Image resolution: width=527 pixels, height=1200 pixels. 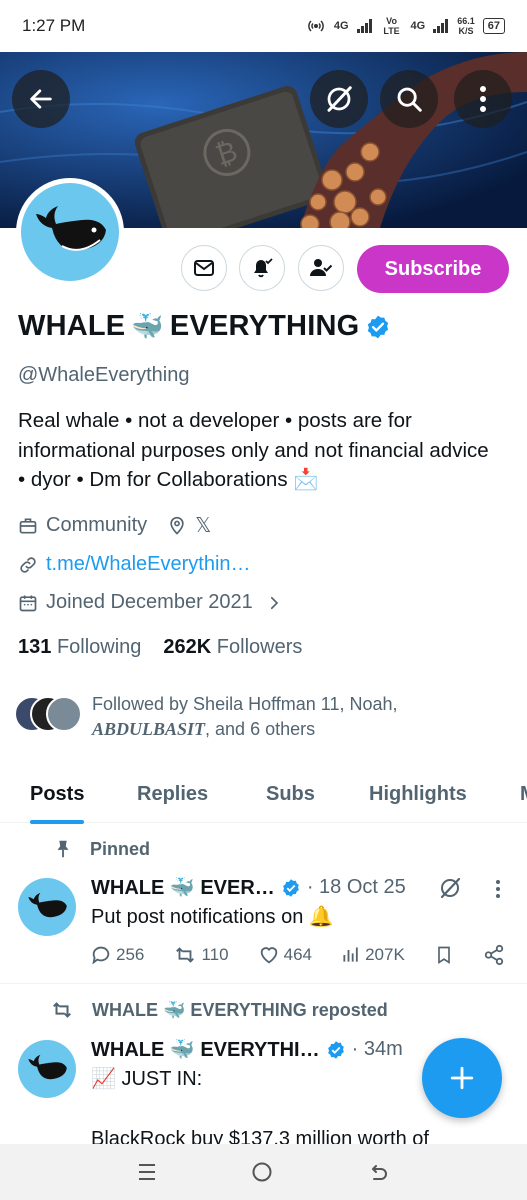 I want to click on more-button, so click(x=483, y=99).